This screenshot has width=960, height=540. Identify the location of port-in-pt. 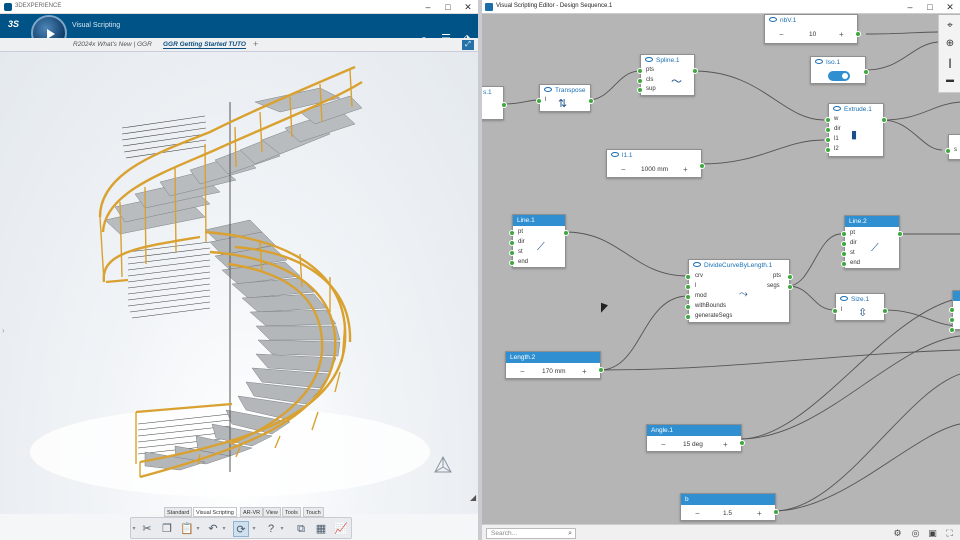
(844, 234).